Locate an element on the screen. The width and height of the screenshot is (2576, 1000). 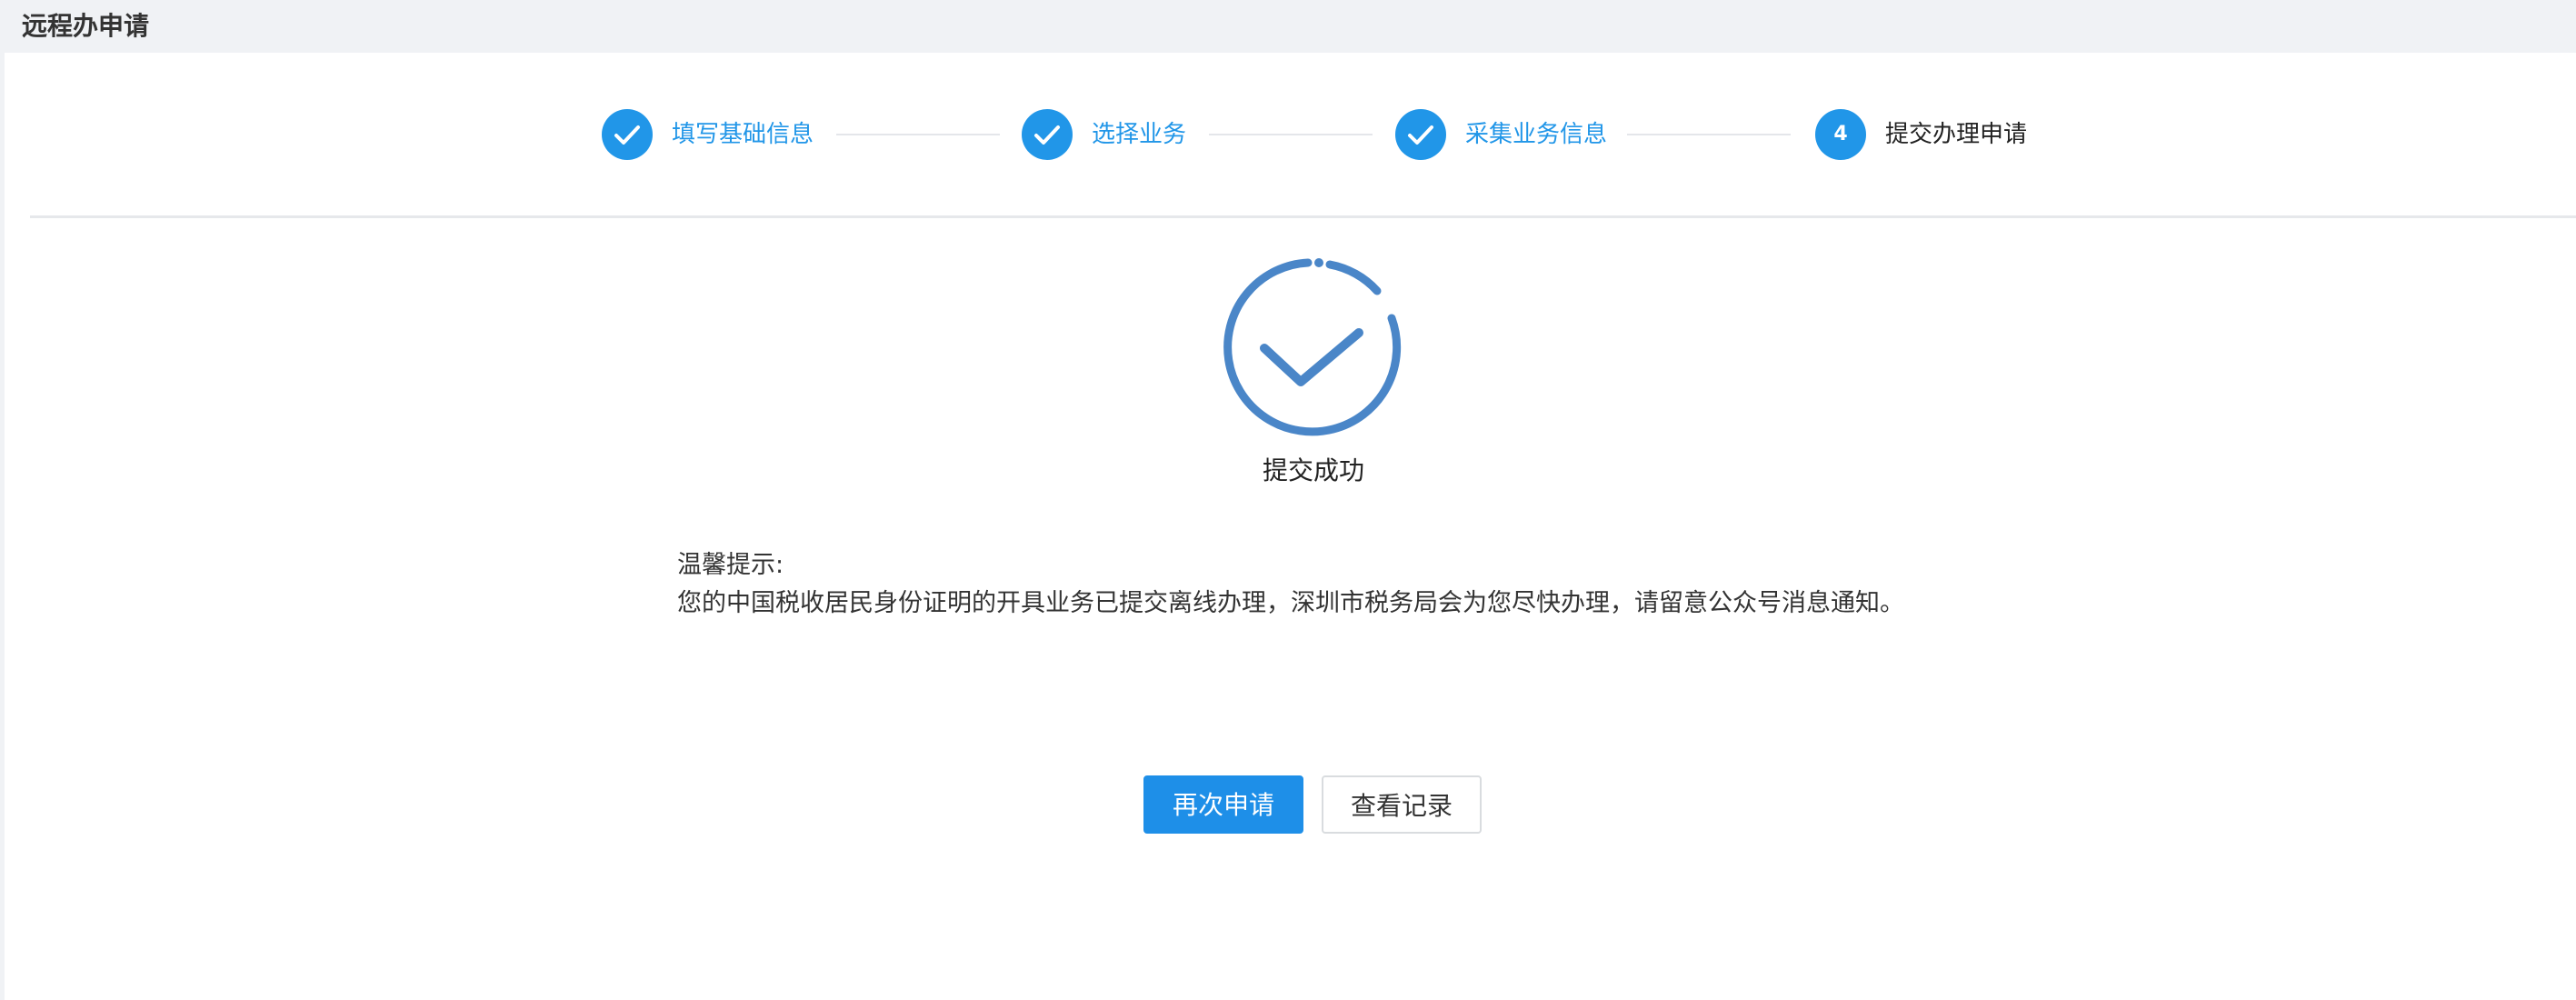
step-3-check-icon is located at coordinates (1420, 134).